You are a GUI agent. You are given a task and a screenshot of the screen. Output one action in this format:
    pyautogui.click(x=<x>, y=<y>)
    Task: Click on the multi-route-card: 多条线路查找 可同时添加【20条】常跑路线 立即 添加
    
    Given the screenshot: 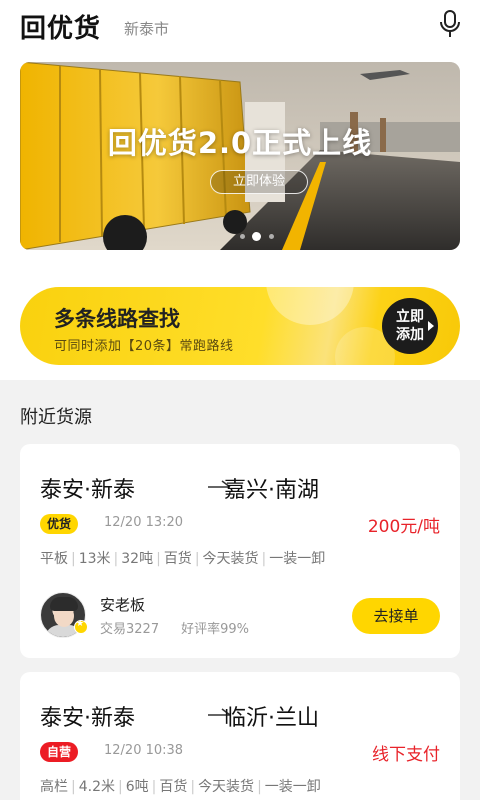 What is the action you would take?
    pyautogui.click(x=240, y=326)
    